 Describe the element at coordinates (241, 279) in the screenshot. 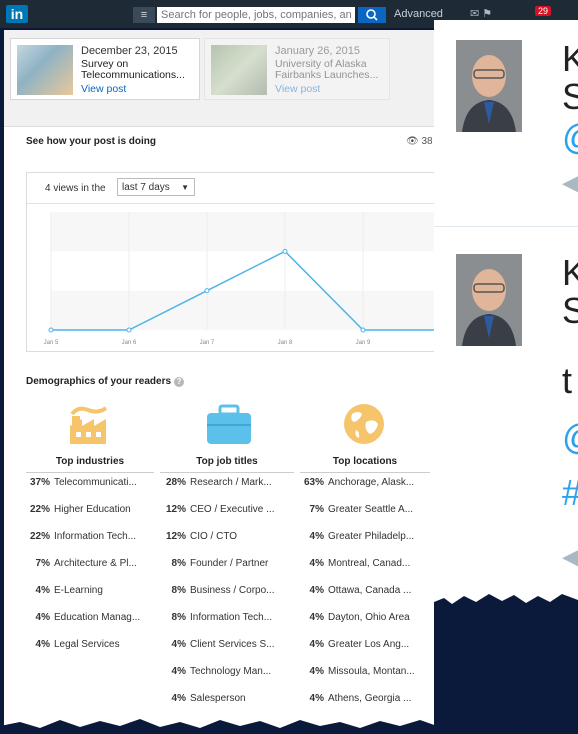

I see `views-line-chart: Jan 5 Jan 6 Jan 7 Jan 8 Jan 9` at that location.